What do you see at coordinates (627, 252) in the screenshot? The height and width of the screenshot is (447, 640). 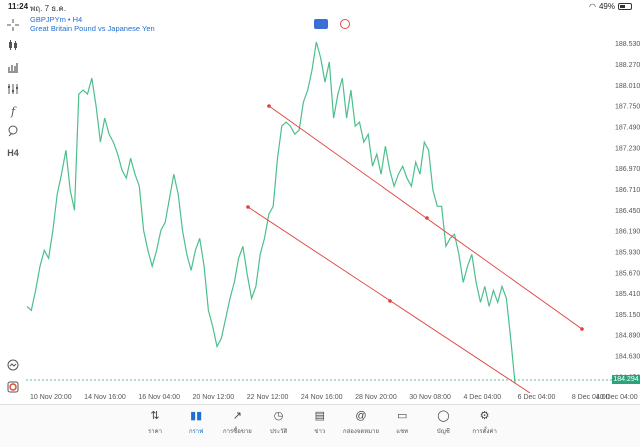 I see `price-tick-label: 185.930` at bounding box center [627, 252].